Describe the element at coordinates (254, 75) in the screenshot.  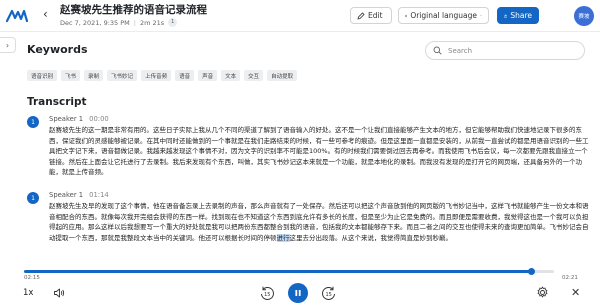
I see `keyword-tag: 交互` at that location.